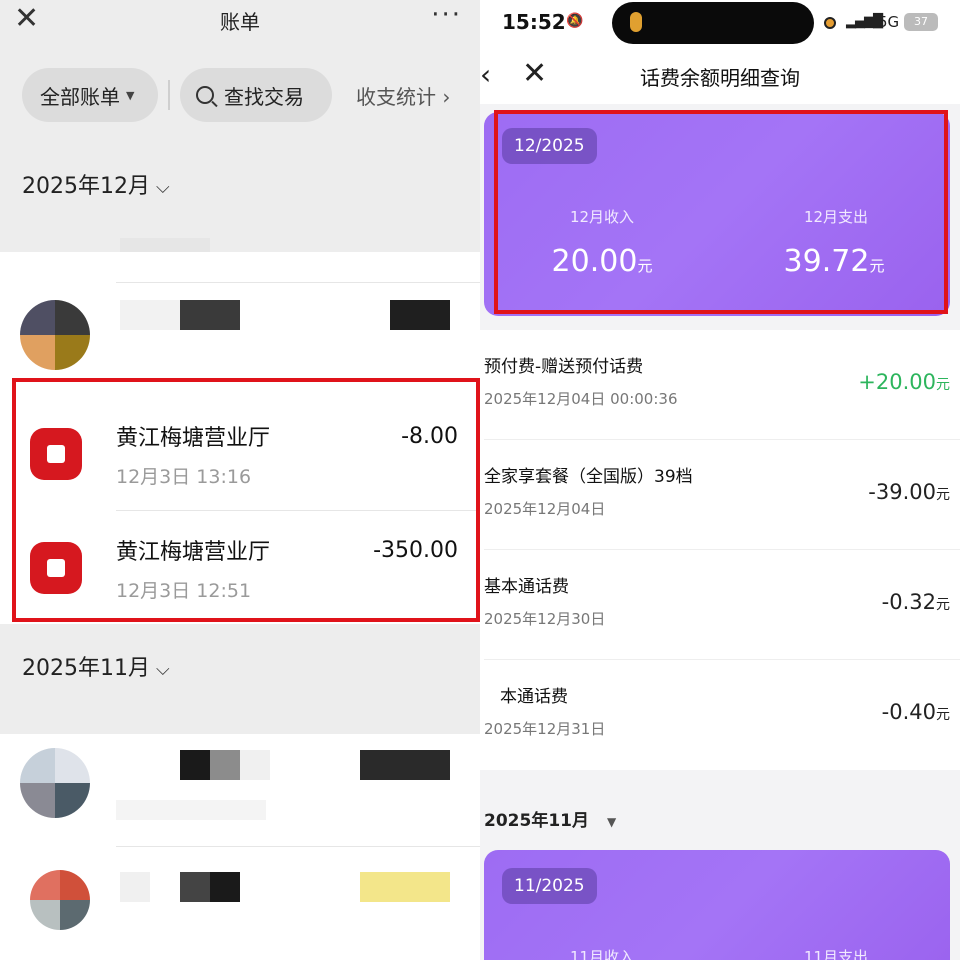 The height and width of the screenshot is (960, 960). Describe the element at coordinates (534, 697) in the screenshot. I see `item-title: 本通话费` at that location.